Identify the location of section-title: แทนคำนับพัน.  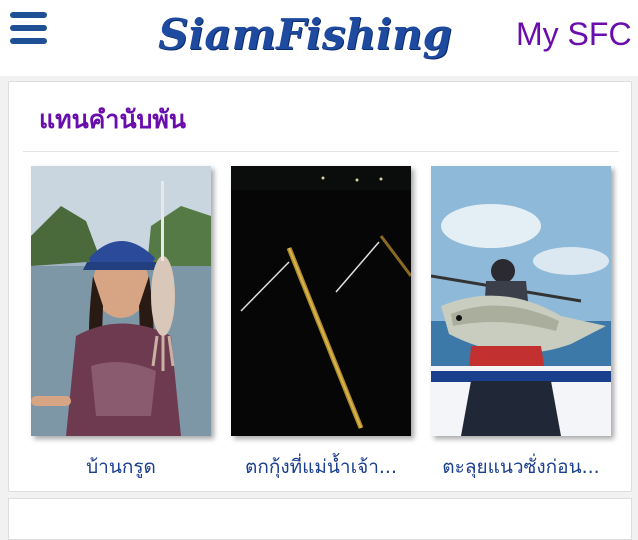
(112, 119).